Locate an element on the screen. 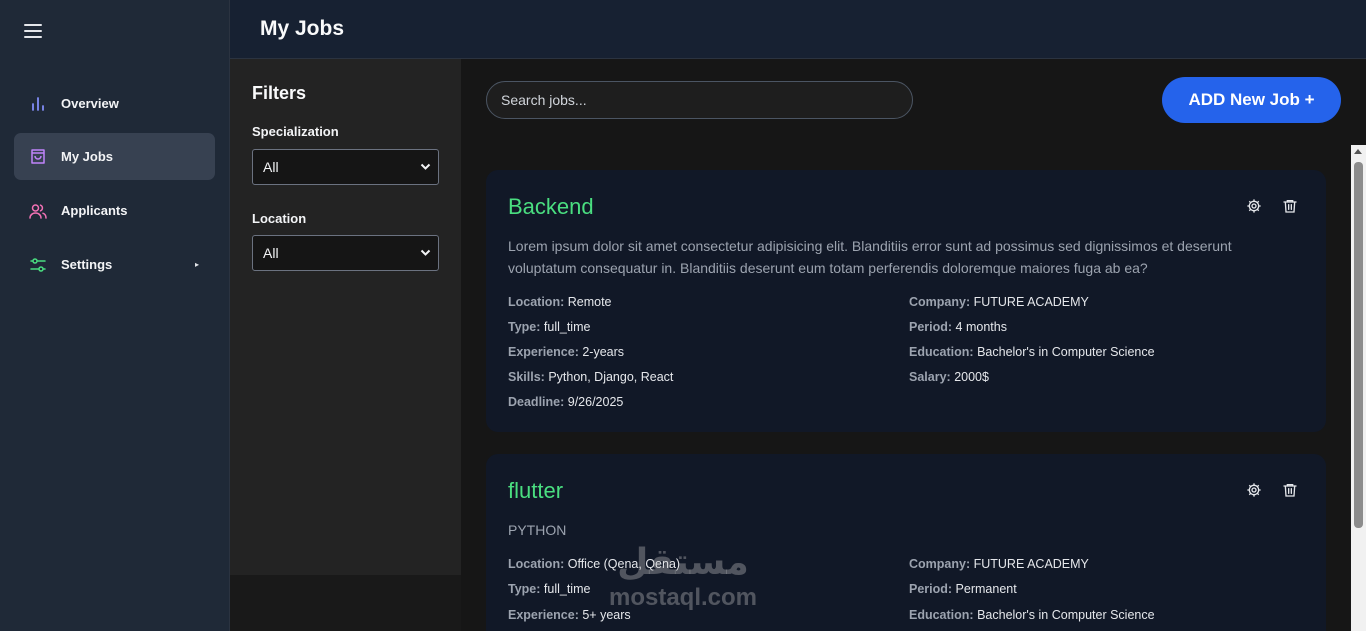  job-skills: Skills: Python, Django, React is located at coordinates (591, 377).